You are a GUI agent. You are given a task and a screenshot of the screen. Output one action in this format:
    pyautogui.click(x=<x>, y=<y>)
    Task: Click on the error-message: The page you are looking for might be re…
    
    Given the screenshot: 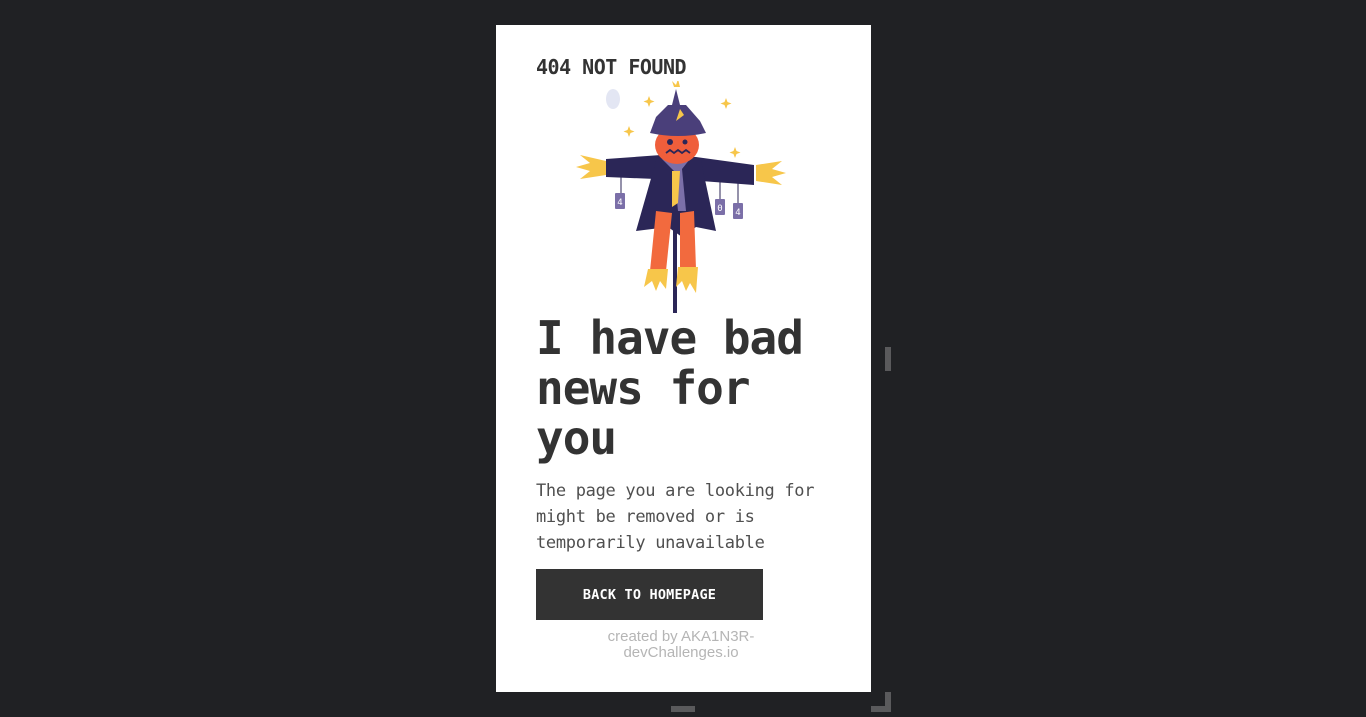 What is the action you would take?
    pyautogui.click(x=675, y=517)
    